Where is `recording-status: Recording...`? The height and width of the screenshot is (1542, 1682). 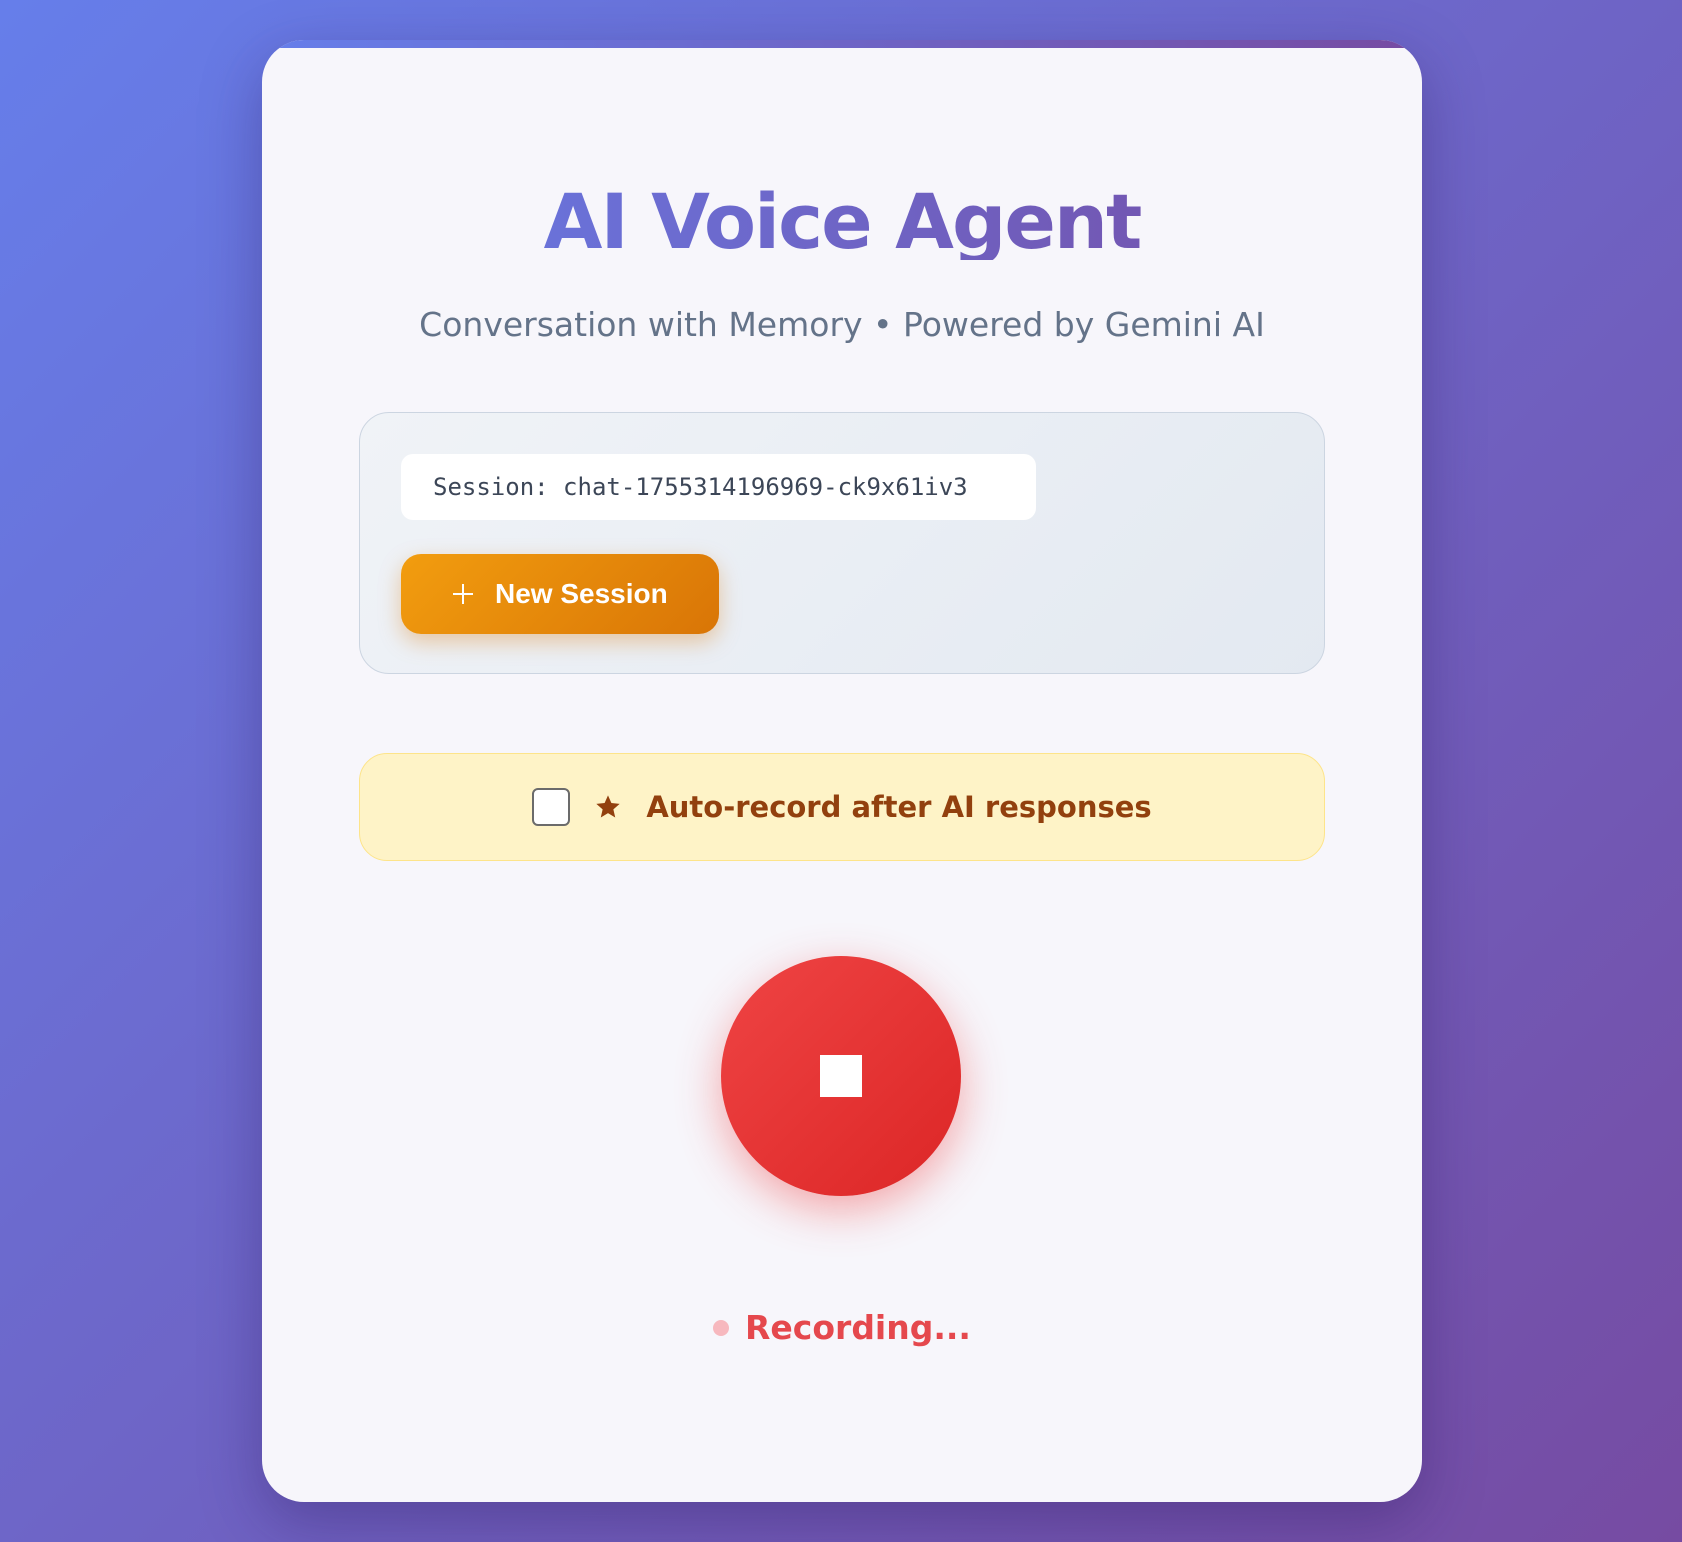
recording-status: Recording... is located at coordinates (842, 1327).